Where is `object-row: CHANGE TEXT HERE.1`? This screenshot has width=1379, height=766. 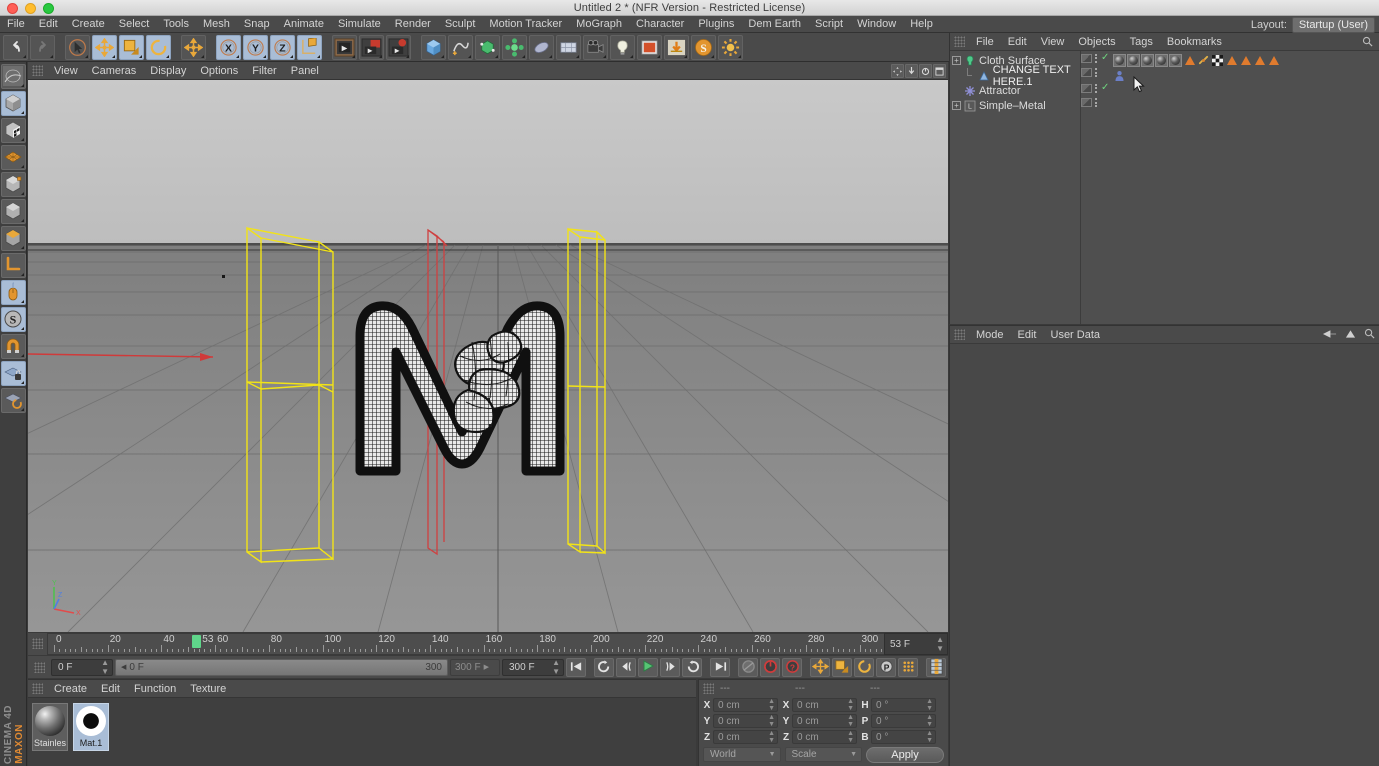
object-row: CHANGE TEXT HERE.1 is located at coordinates (1015, 76).